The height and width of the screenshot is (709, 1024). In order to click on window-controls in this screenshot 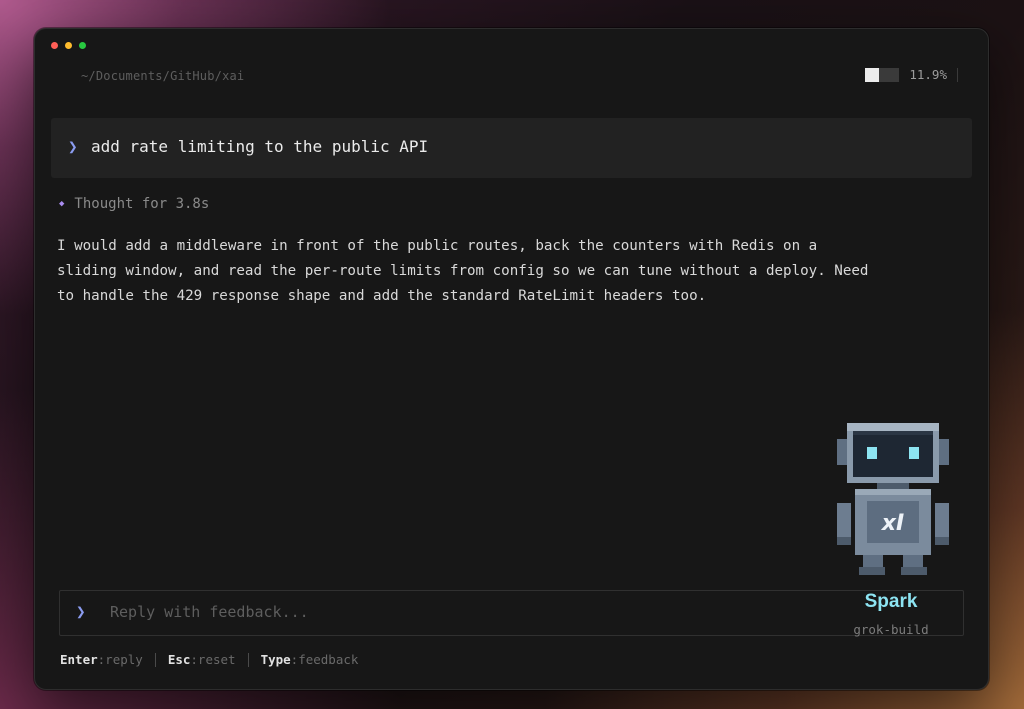, I will do `click(68, 45)`.